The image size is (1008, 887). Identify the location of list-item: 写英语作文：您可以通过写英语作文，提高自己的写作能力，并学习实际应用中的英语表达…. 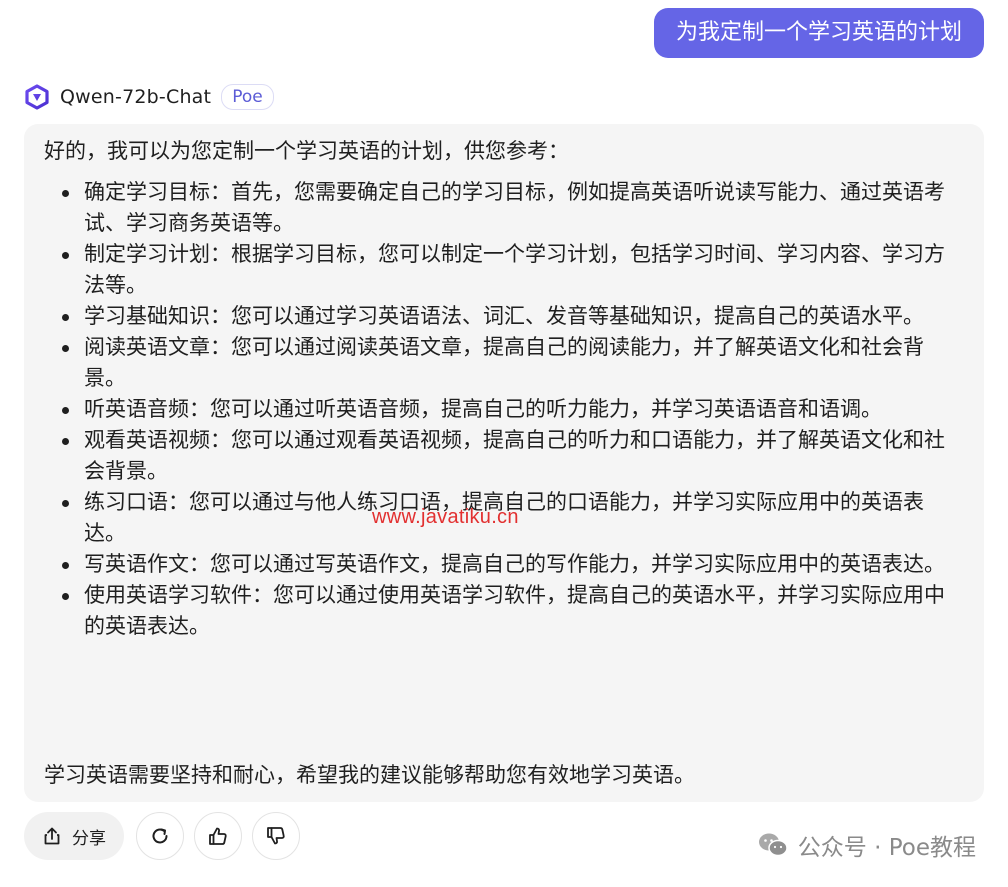
(513, 564).